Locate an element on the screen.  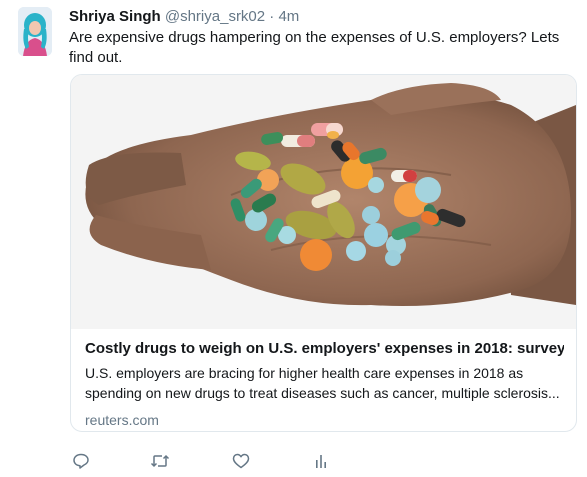
retweet-icon is located at coordinates (160, 461).